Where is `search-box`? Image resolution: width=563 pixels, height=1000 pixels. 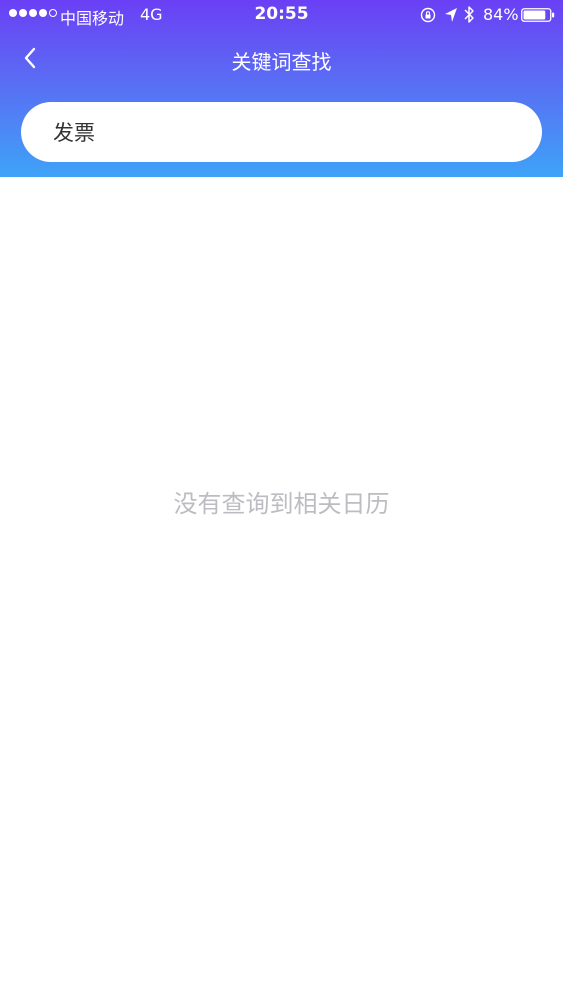
search-box is located at coordinates (281, 132).